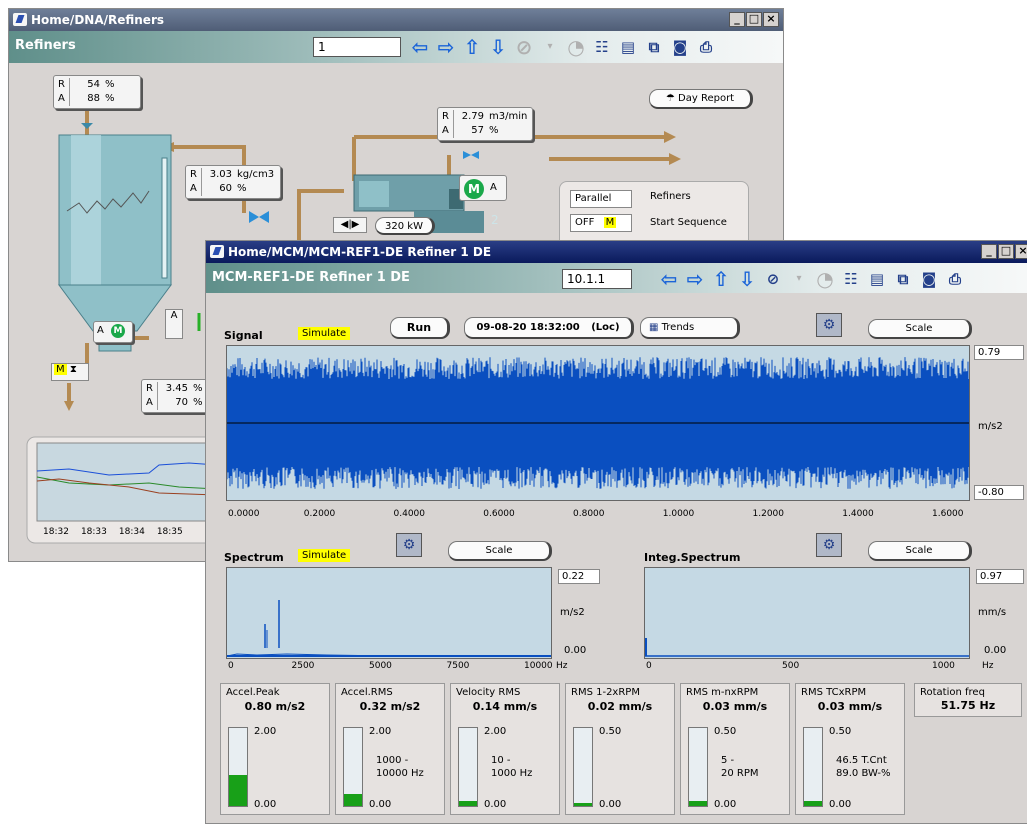 Image resolution: width=1027 pixels, height=824 pixels. I want to click on spectrum-simulate-badge: Simulate, so click(324, 555).